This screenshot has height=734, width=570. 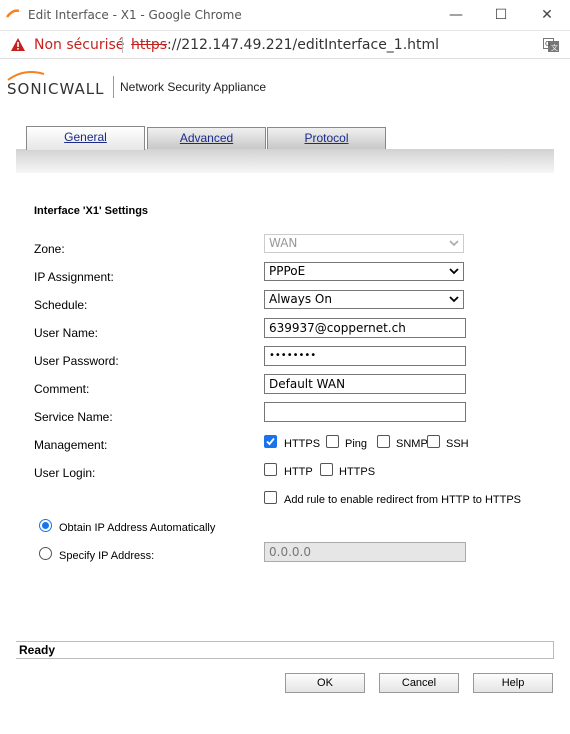 What do you see at coordinates (270, 469) in the screenshot?
I see `user-login-http-checkbox` at bounding box center [270, 469].